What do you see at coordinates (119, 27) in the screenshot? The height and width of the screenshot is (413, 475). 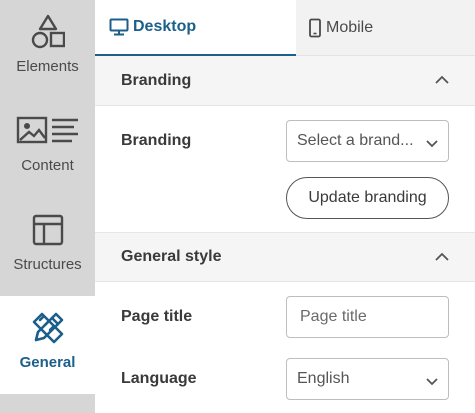 I see `monitor-icon` at bounding box center [119, 27].